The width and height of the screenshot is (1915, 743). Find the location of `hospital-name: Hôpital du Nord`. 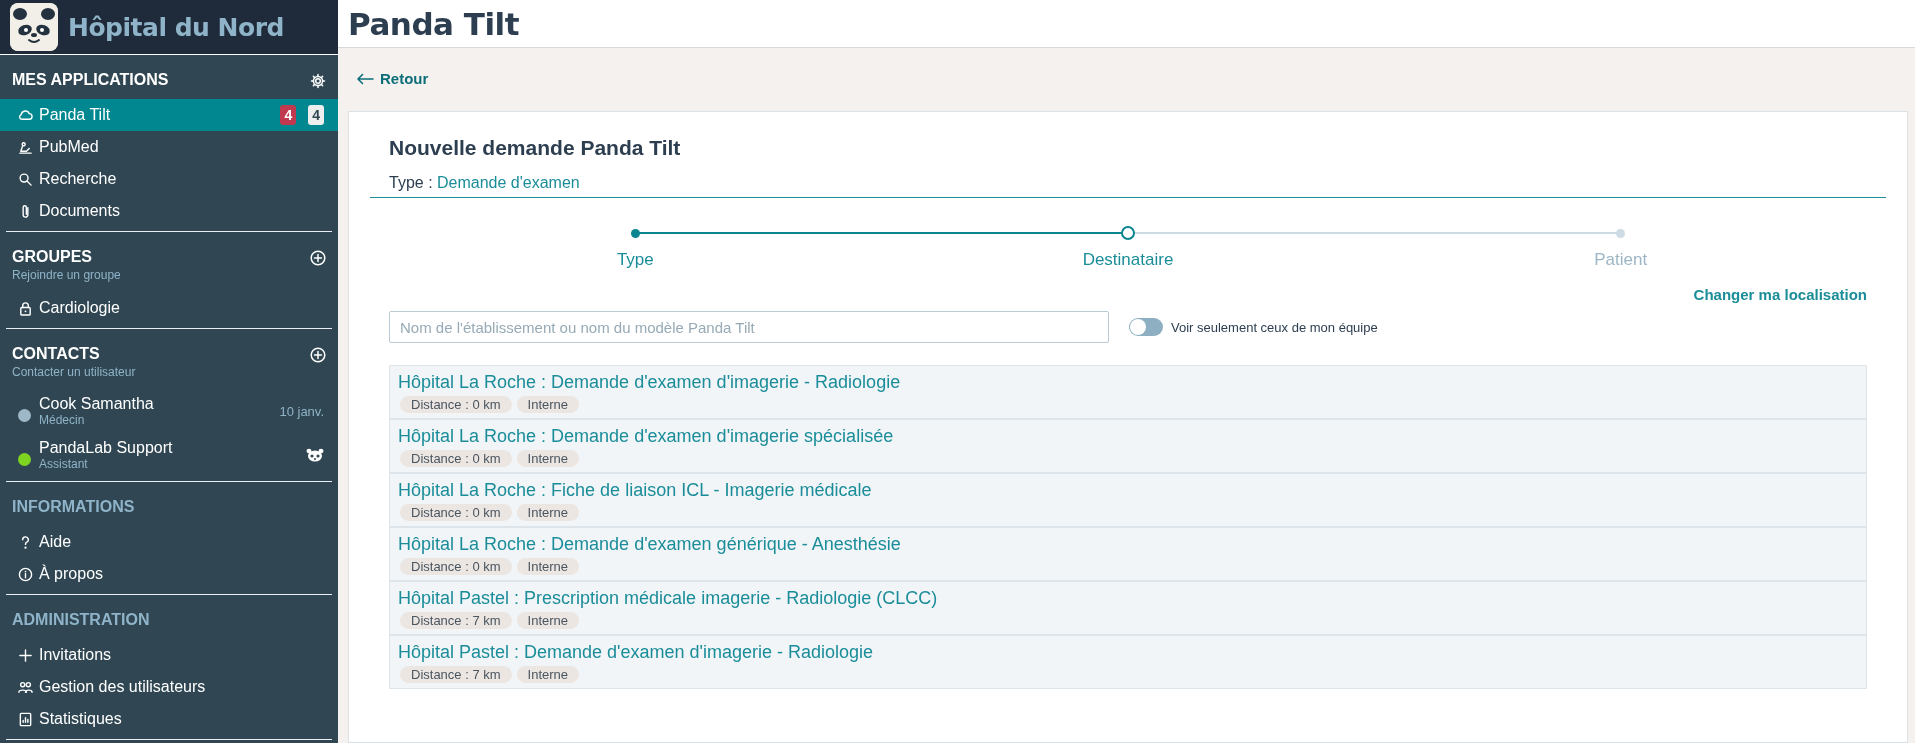

hospital-name: Hôpital du Nord is located at coordinates (176, 27).